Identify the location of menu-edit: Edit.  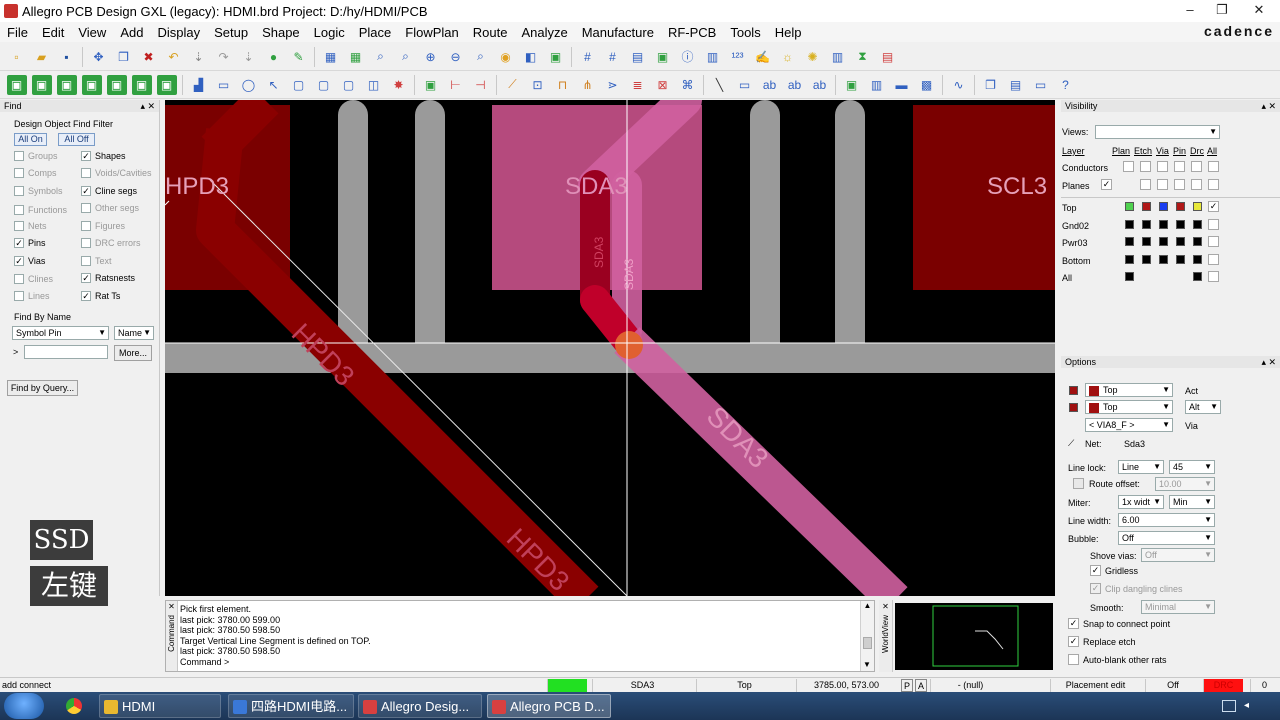
(53, 32).